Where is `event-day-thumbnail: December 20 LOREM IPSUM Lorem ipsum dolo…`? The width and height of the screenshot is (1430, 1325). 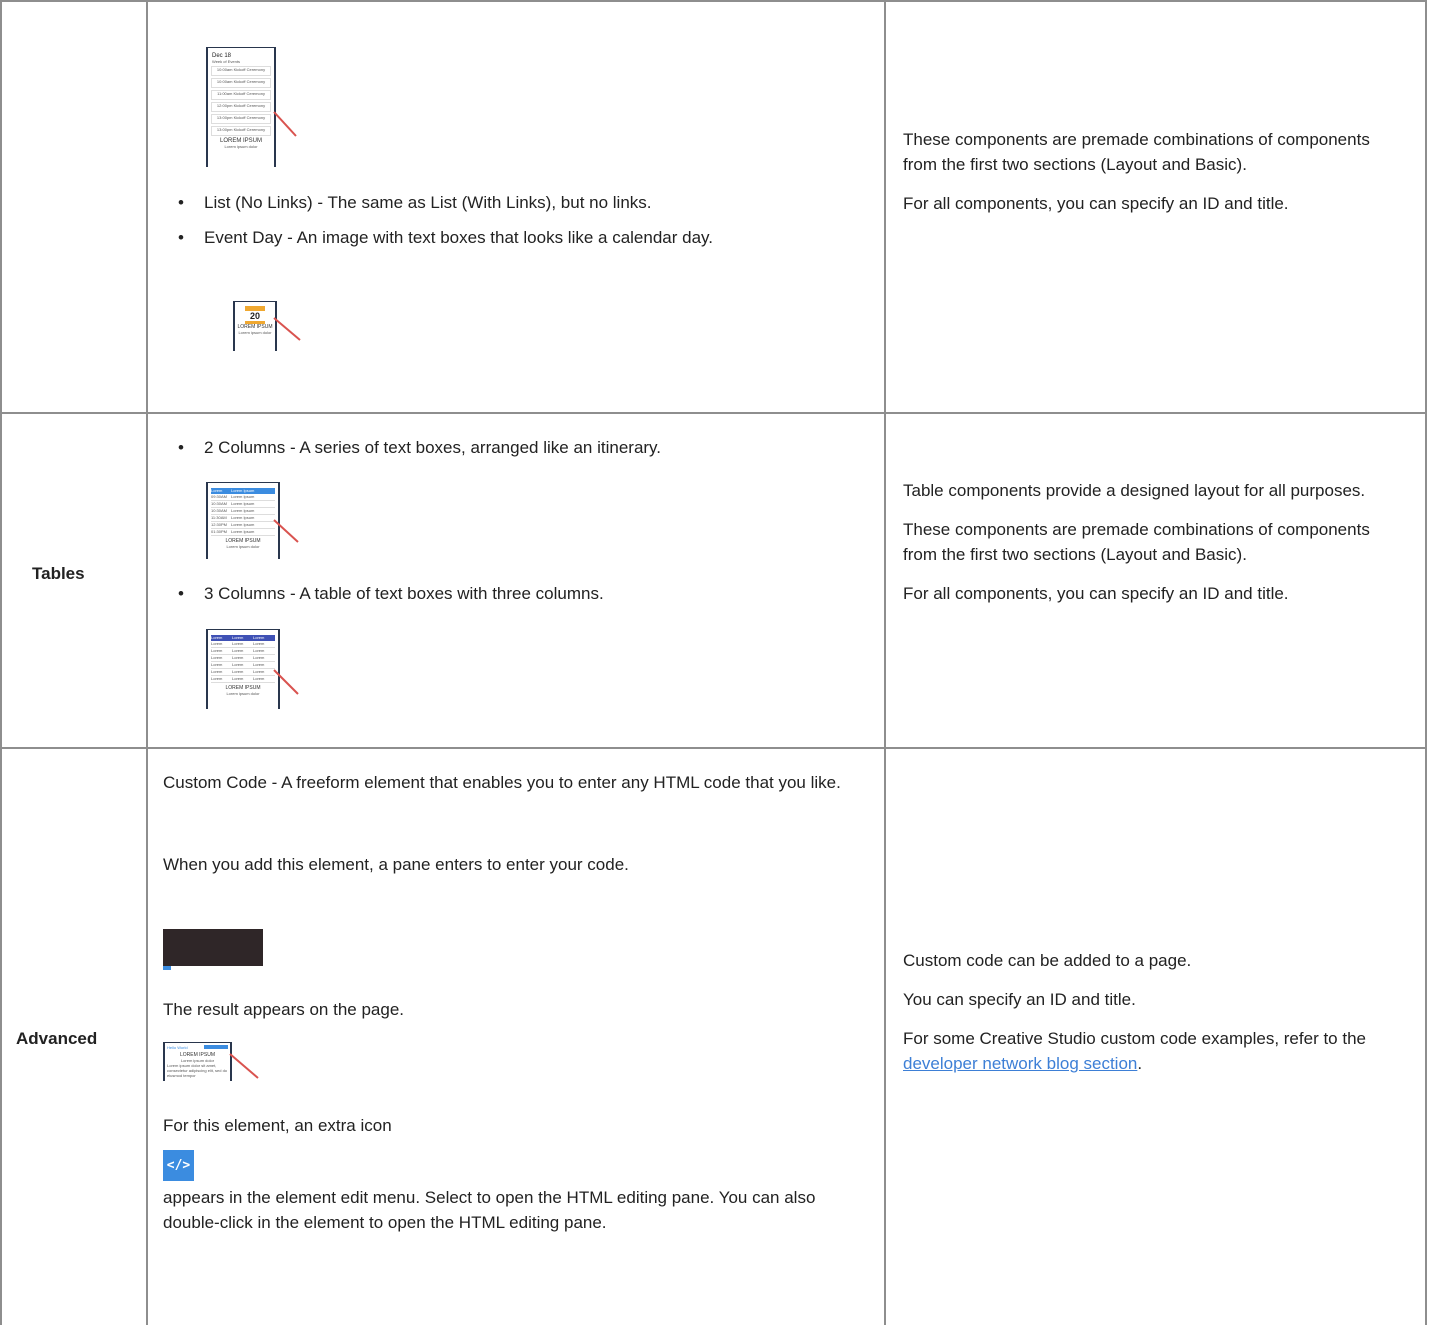
event-day-thumbnail: December 20 LOREM IPSUM Lorem ipsum dolo… is located at coordinates (255, 326).